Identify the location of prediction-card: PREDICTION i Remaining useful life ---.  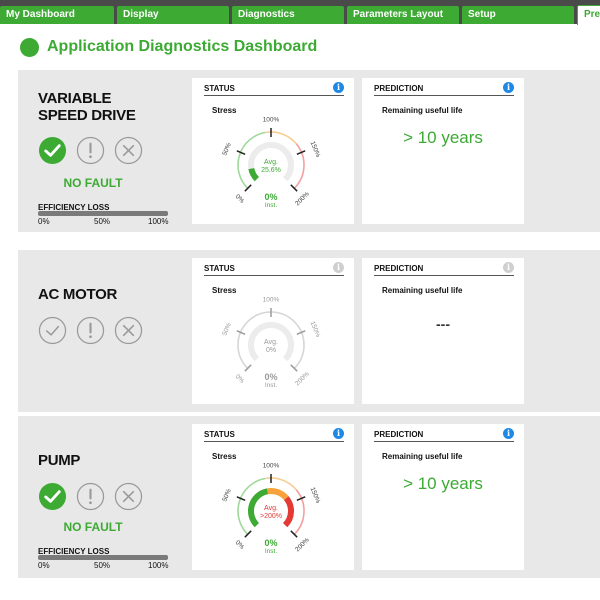
(443, 331).